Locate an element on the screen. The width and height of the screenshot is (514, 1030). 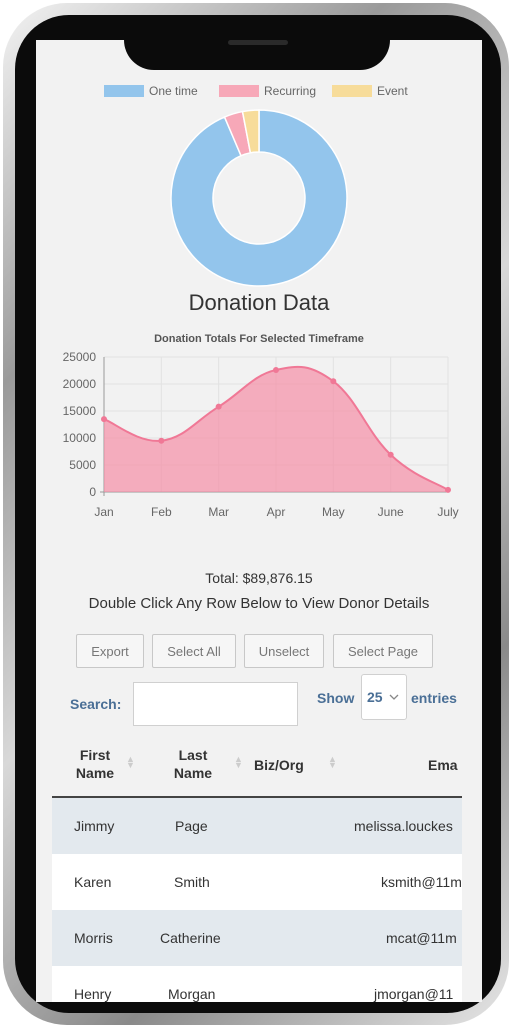
x-tick-label: Jan is located at coordinates (103, 512).